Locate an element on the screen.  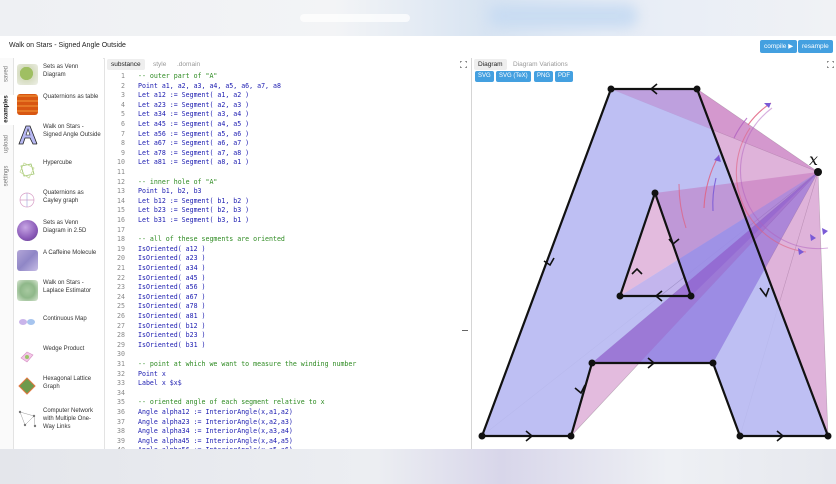
point-x-label: x is located at coordinates (813, 159).